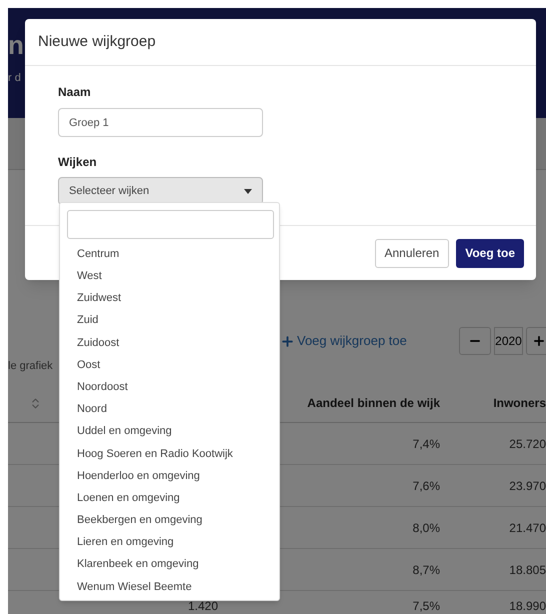 The image size is (546, 614). I want to click on dropdown-option: Noord, so click(169, 409).